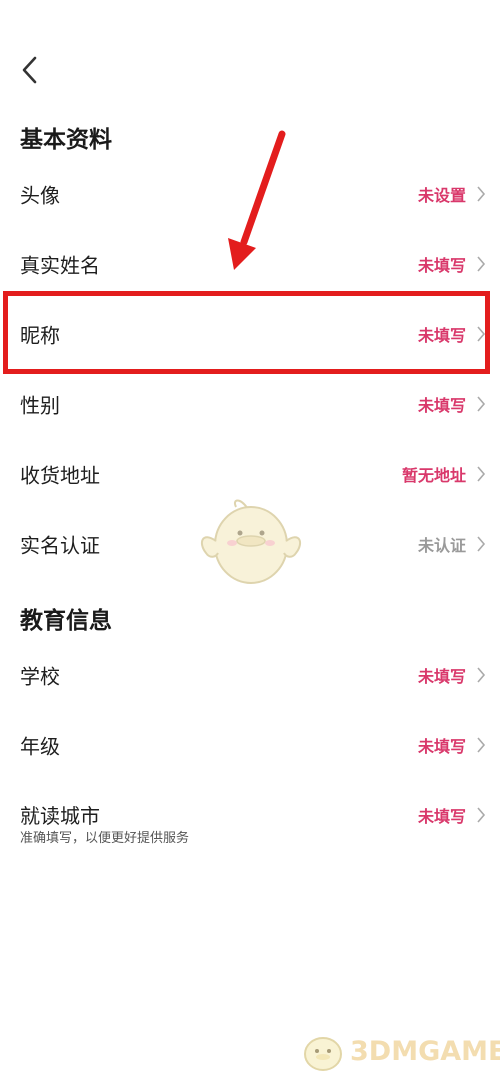 The width and height of the screenshot is (500, 1084). What do you see at coordinates (257, 200) in the screenshot?
I see `red-arrow-icon` at bounding box center [257, 200].